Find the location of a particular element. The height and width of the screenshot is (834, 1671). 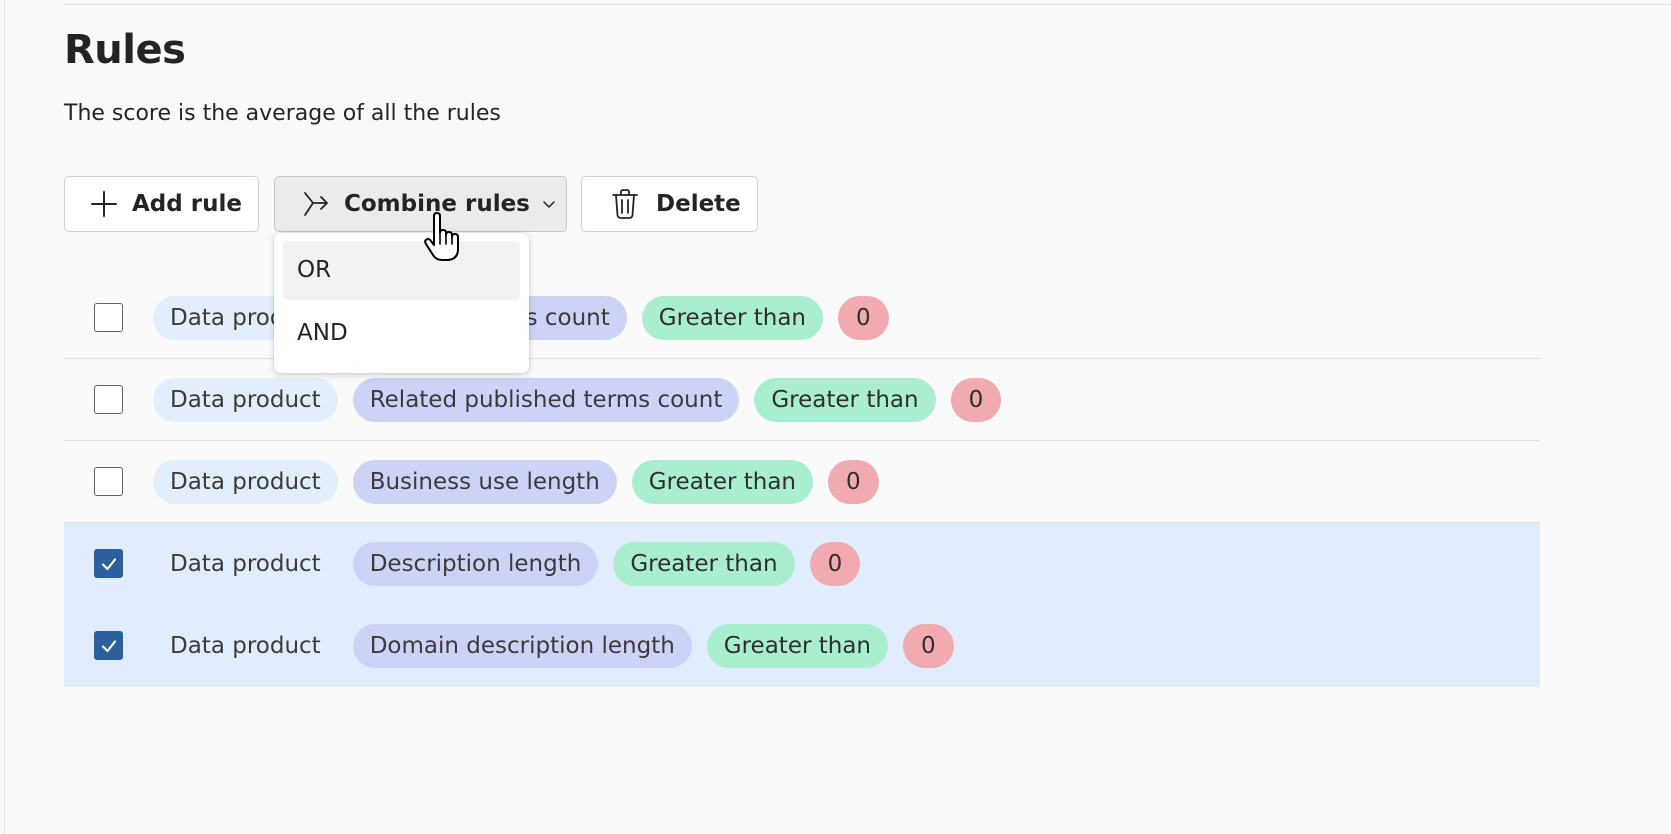

field-chip: Related published terms count is located at coordinates (546, 400).